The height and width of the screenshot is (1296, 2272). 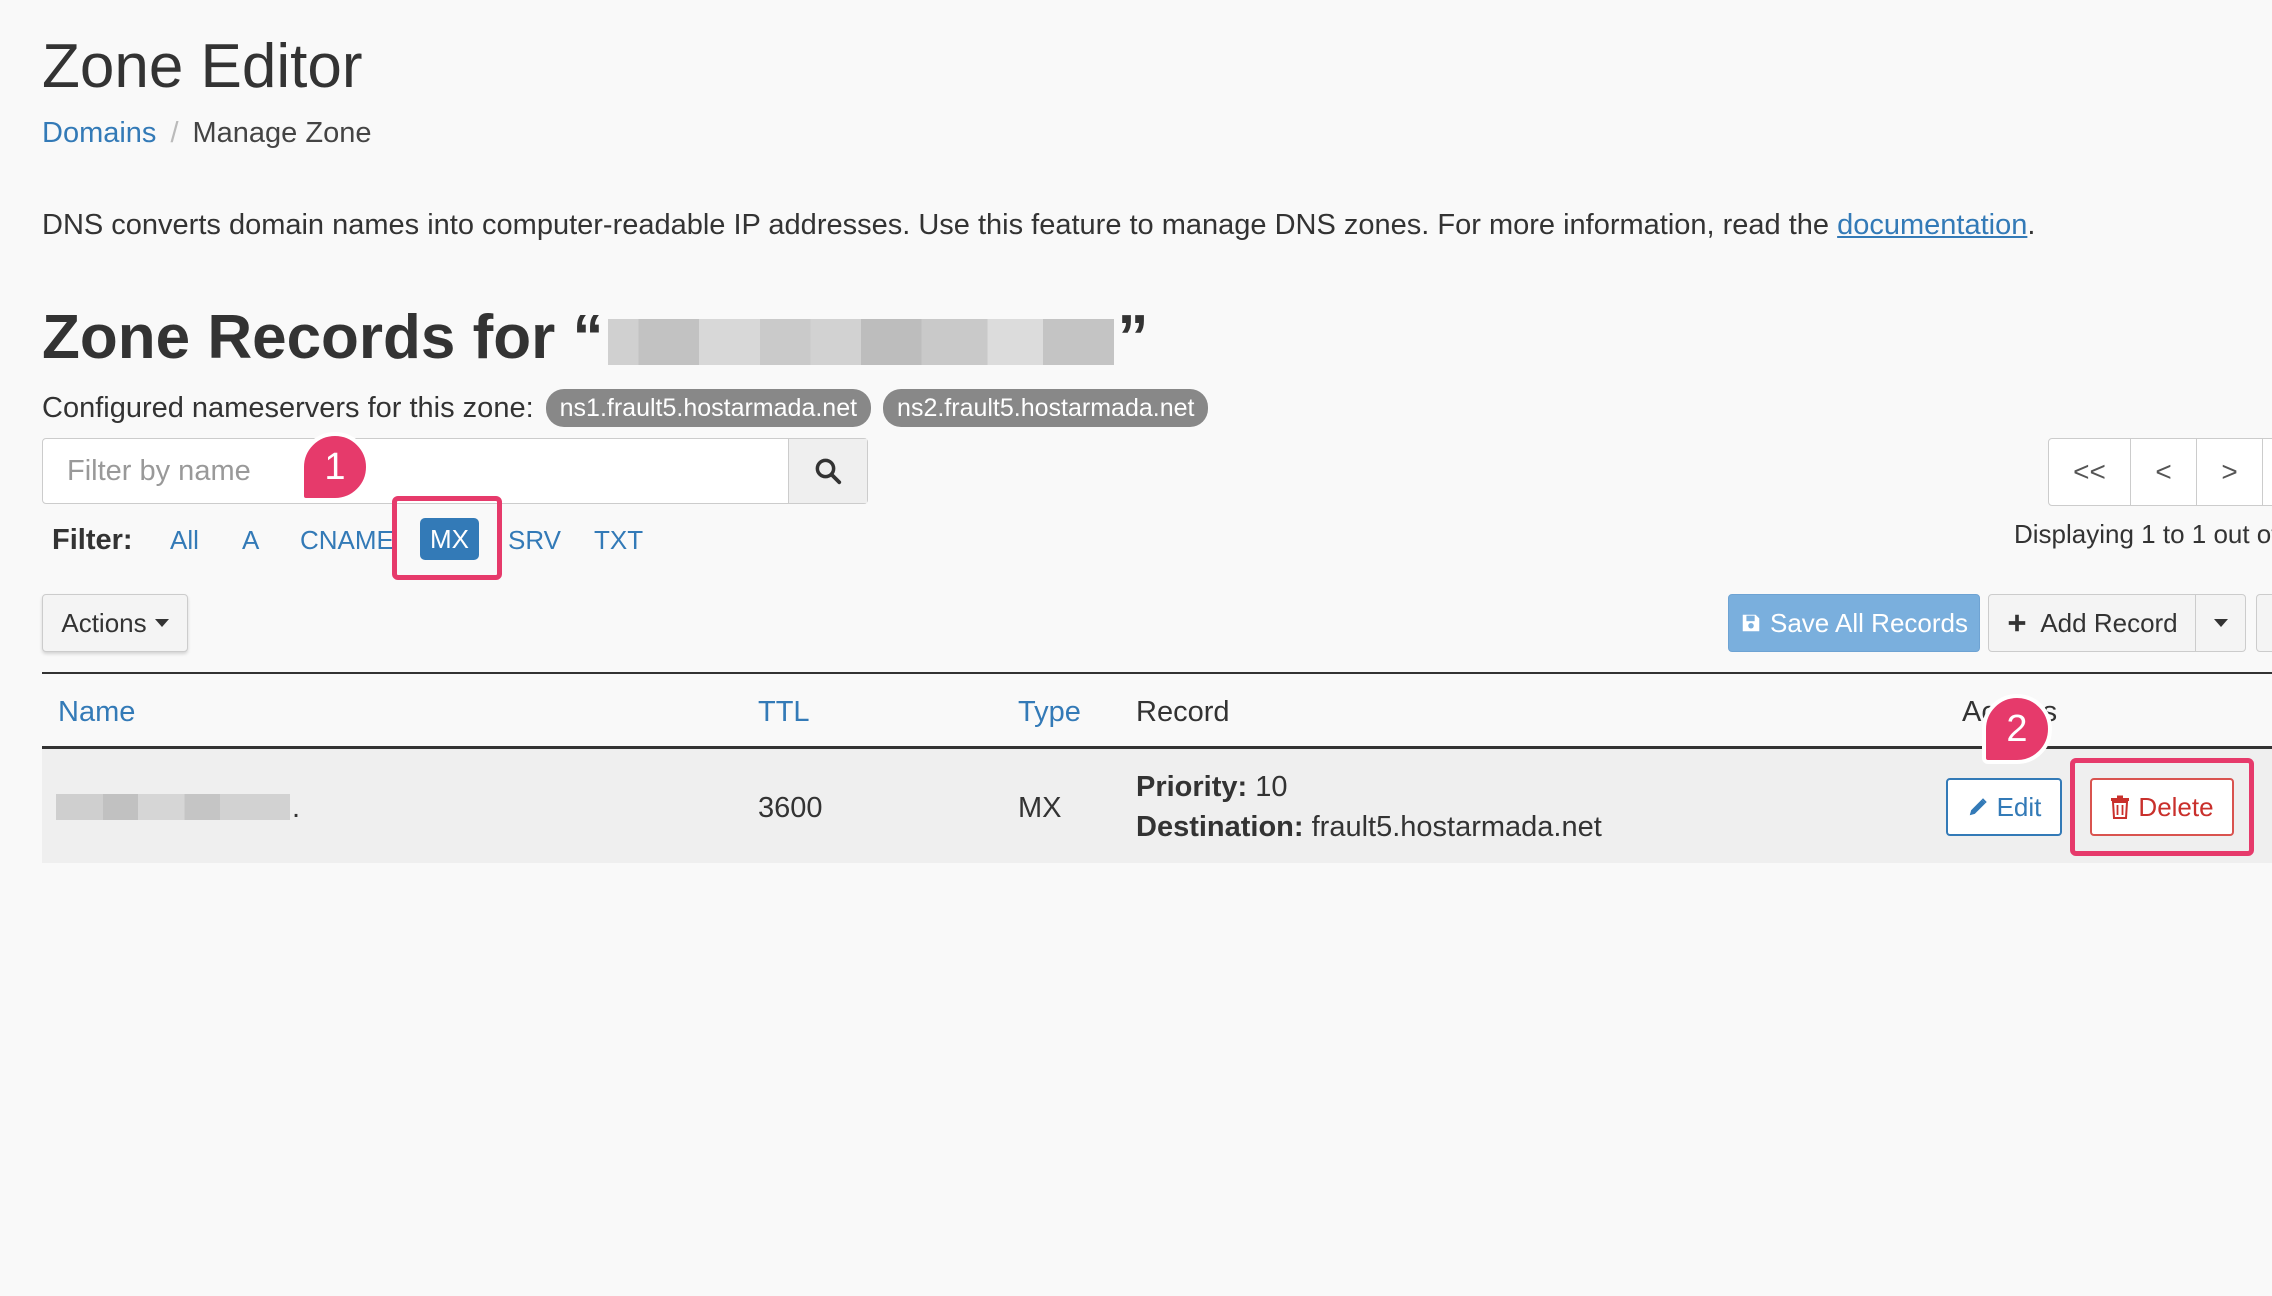 What do you see at coordinates (1183, 712) in the screenshot?
I see `column-header-record: Record` at bounding box center [1183, 712].